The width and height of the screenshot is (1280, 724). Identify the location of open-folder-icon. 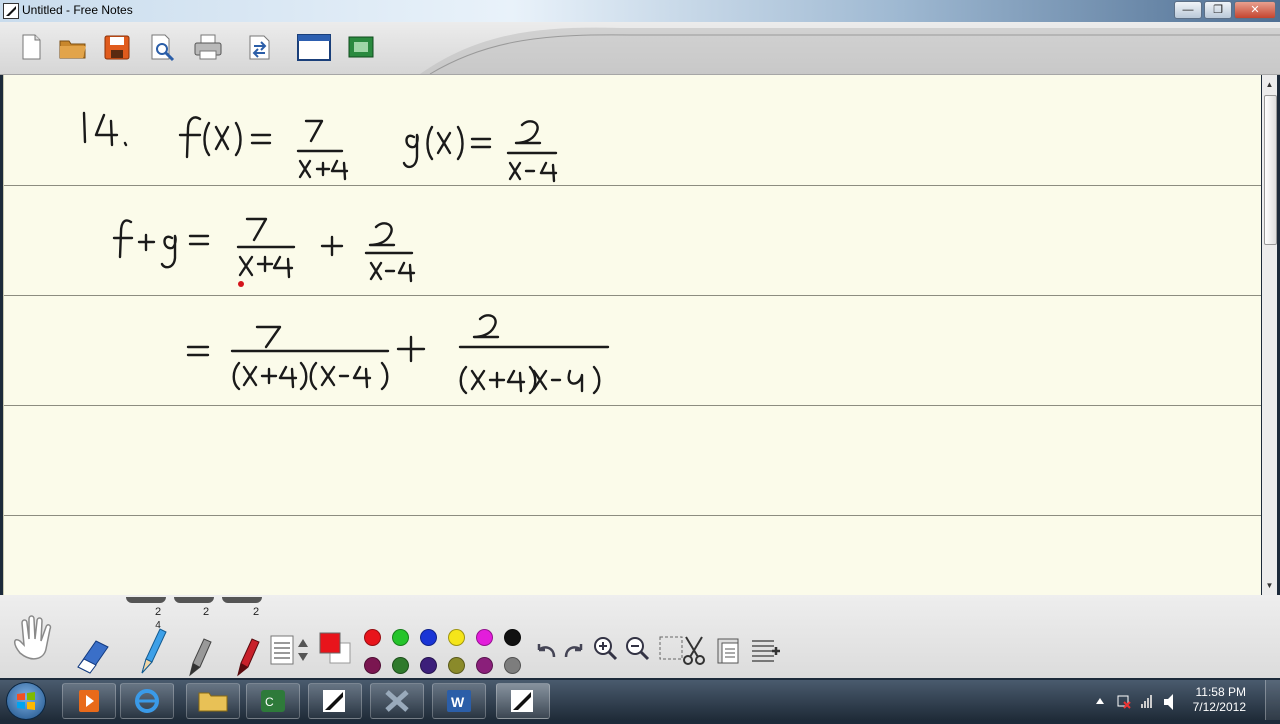
(73, 47).